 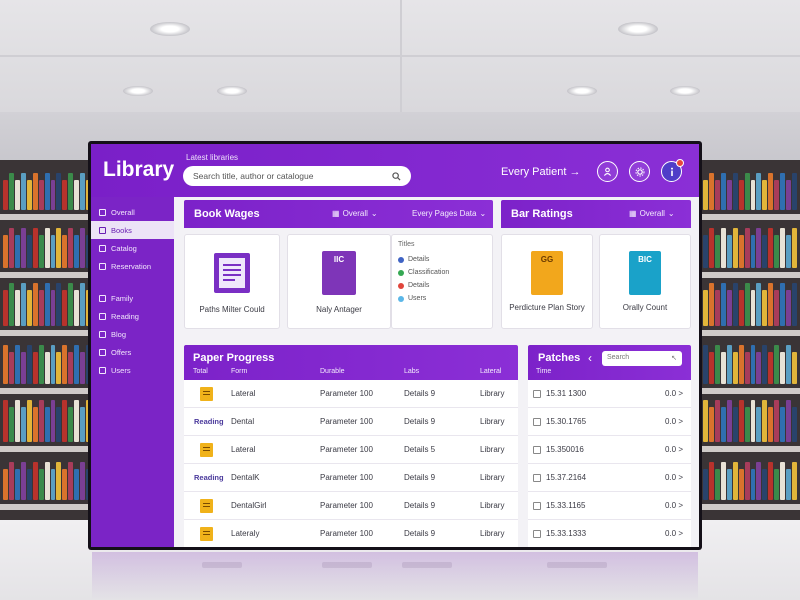 I want to click on sidebar-item-overall: Overall, so click(x=132, y=212).